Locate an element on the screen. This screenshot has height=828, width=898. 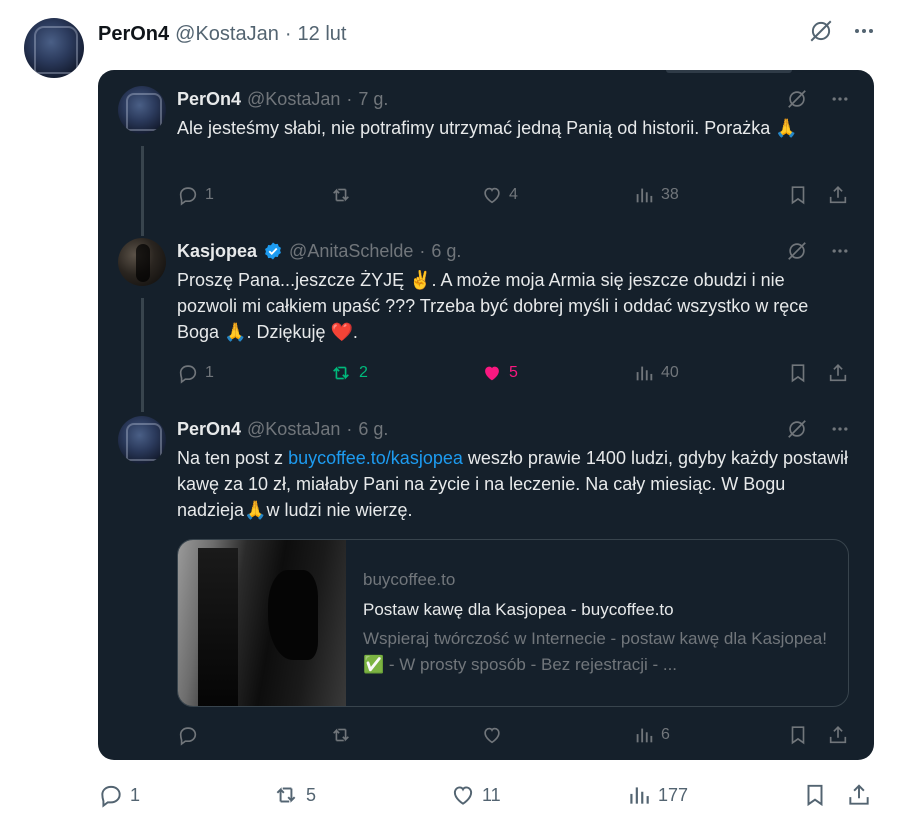
tweet-date: 12 lut is located at coordinates (322, 34).